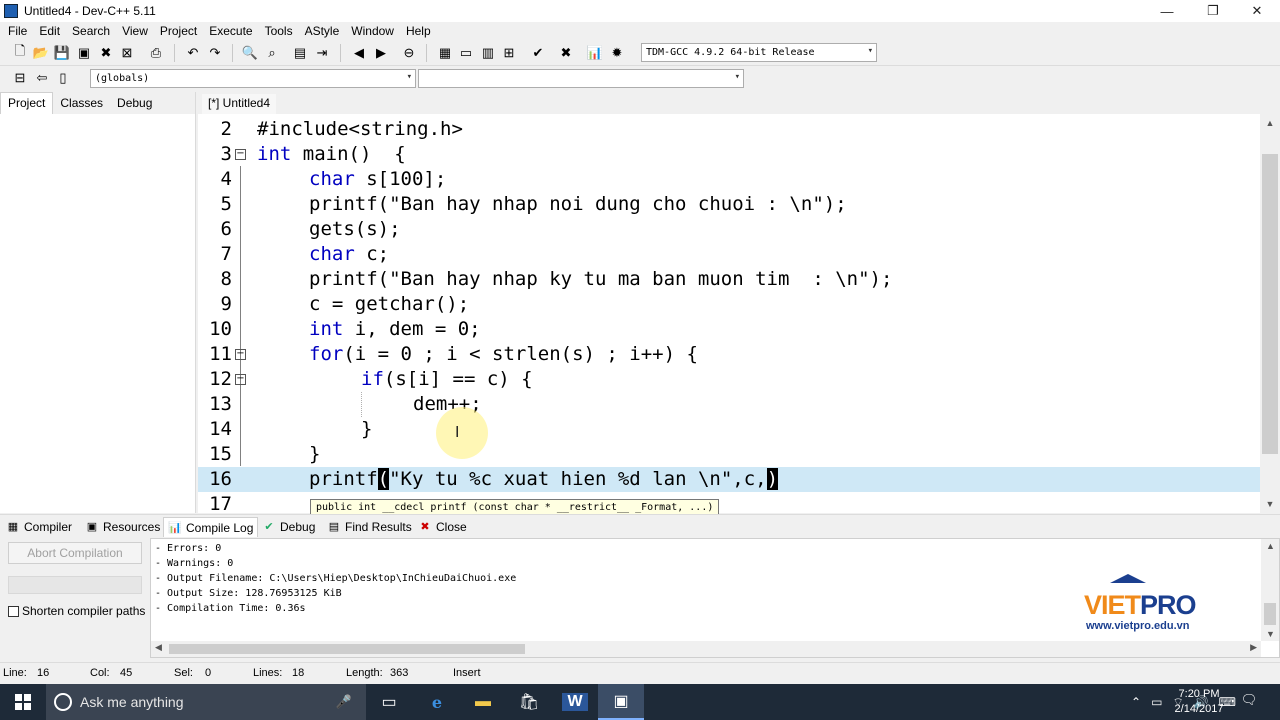  Describe the element at coordinates (581, 78) in the screenshot. I see `function-select: ▾` at that location.